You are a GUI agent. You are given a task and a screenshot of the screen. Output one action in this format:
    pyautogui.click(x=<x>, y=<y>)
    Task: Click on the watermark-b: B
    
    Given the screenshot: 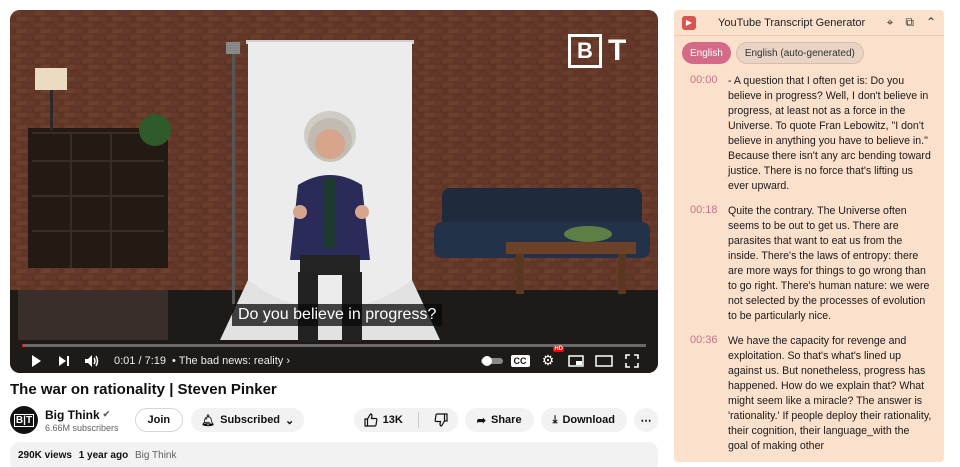 What is the action you would take?
    pyautogui.click(x=585, y=51)
    